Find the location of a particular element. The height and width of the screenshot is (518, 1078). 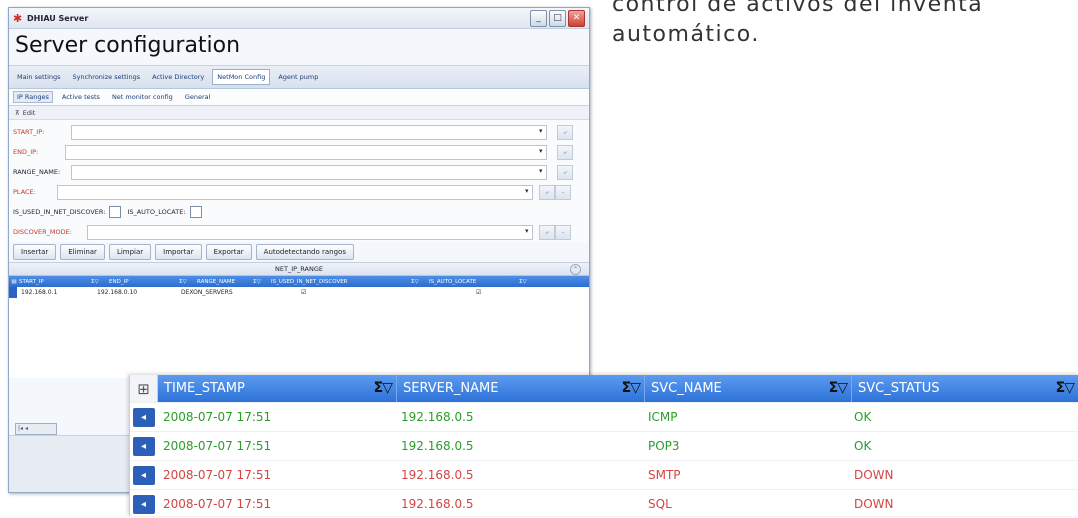

is-auto-label: IS_AUTO_LOCATE: is located at coordinates (156, 212).